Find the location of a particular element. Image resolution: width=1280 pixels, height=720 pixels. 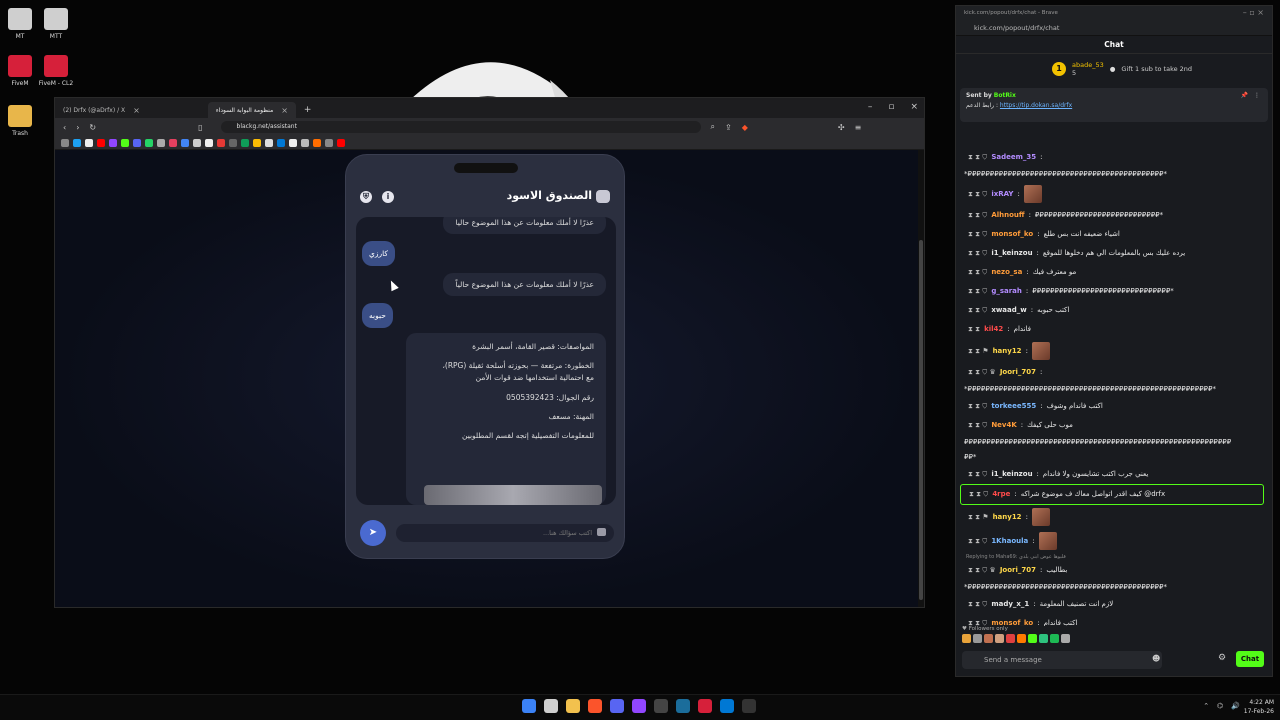

chat-username: ixRAY is located at coordinates (1002, 194).